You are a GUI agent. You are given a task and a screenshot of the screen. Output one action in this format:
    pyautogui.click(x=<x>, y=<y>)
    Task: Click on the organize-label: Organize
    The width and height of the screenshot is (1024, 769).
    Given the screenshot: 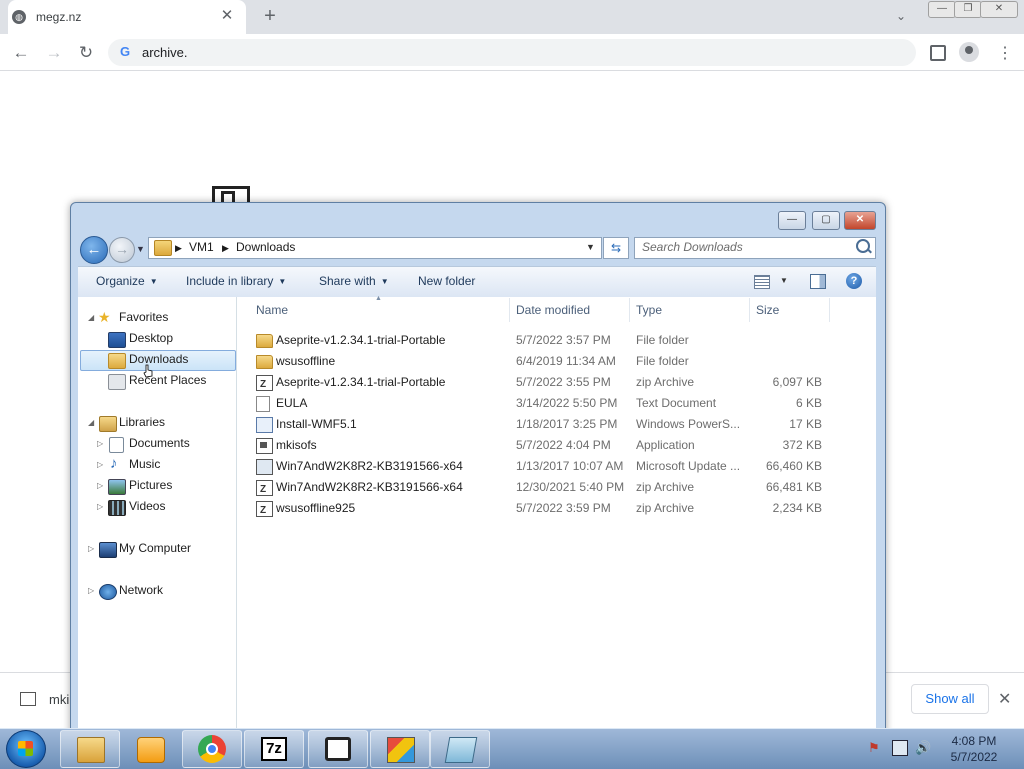 What is the action you would take?
    pyautogui.click(x=120, y=281)
    